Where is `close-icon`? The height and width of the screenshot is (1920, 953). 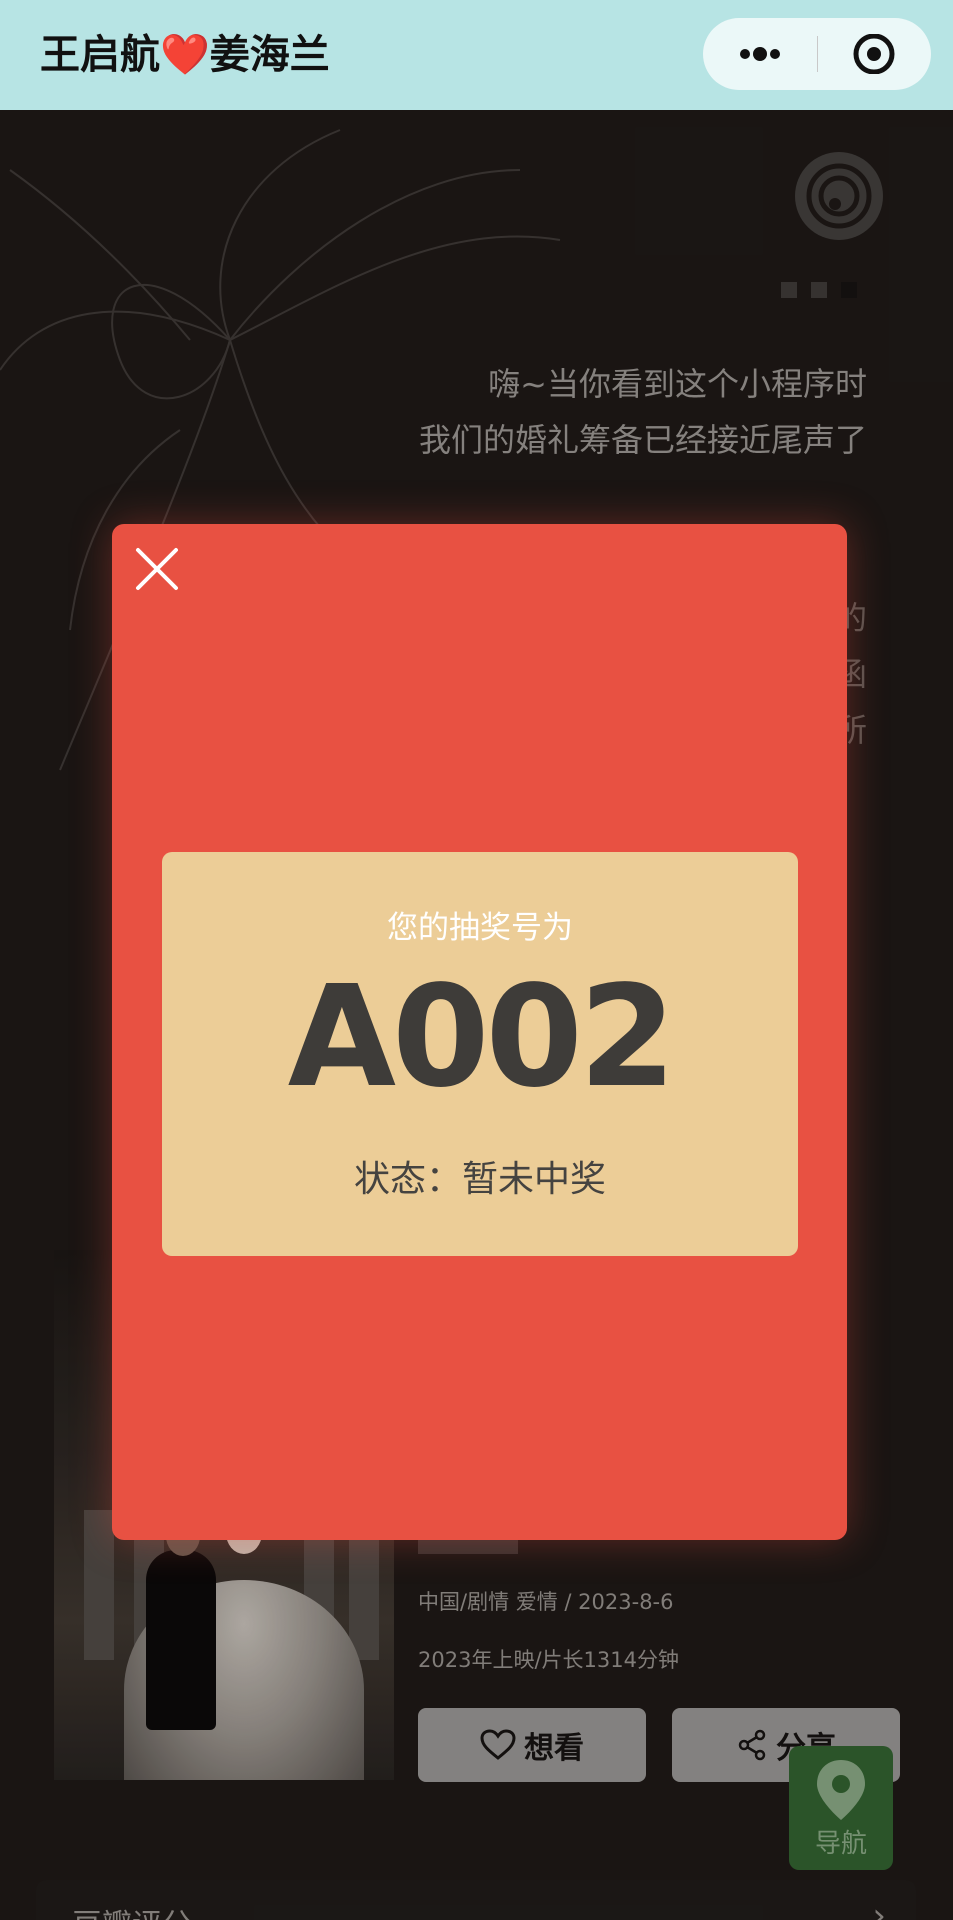 close-icon is located at coordinates (157, 569).